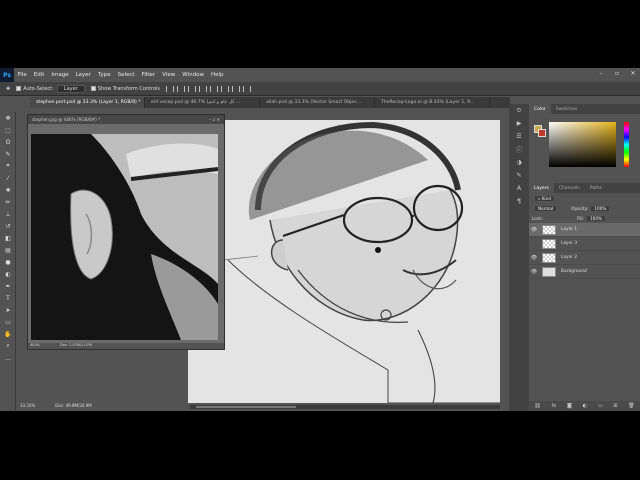 Image resolution: width=640 pixels, height=480 pixels. I want to click on layer-row-layer-2: 👁 Layer 2, so click(584, 258).